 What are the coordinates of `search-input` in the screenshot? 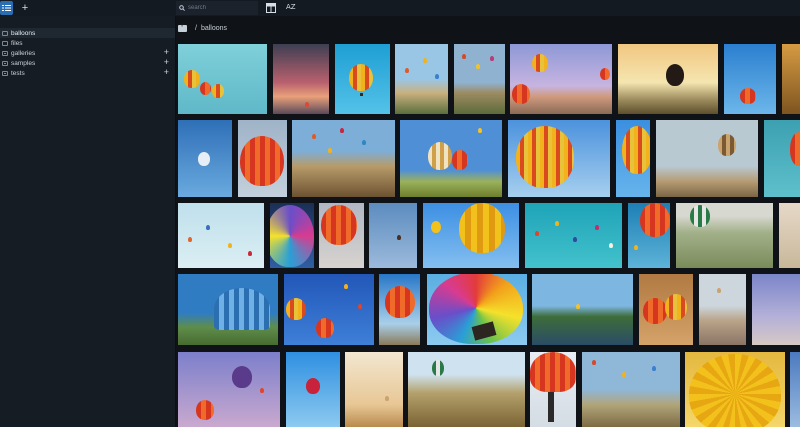 It's located at (218, 8).